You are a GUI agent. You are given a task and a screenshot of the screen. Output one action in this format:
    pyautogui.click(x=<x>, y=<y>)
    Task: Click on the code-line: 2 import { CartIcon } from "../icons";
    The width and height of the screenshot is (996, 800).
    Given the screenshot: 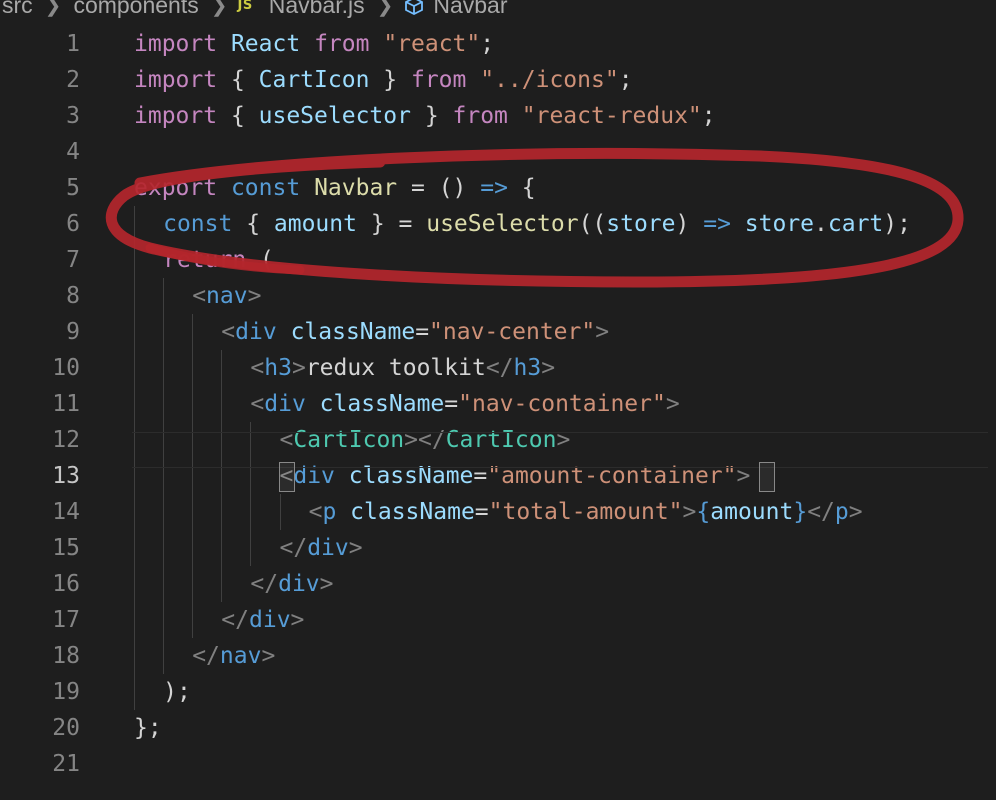 What is the action you would take?
    pyautogui.click(x=498, y=80)
    